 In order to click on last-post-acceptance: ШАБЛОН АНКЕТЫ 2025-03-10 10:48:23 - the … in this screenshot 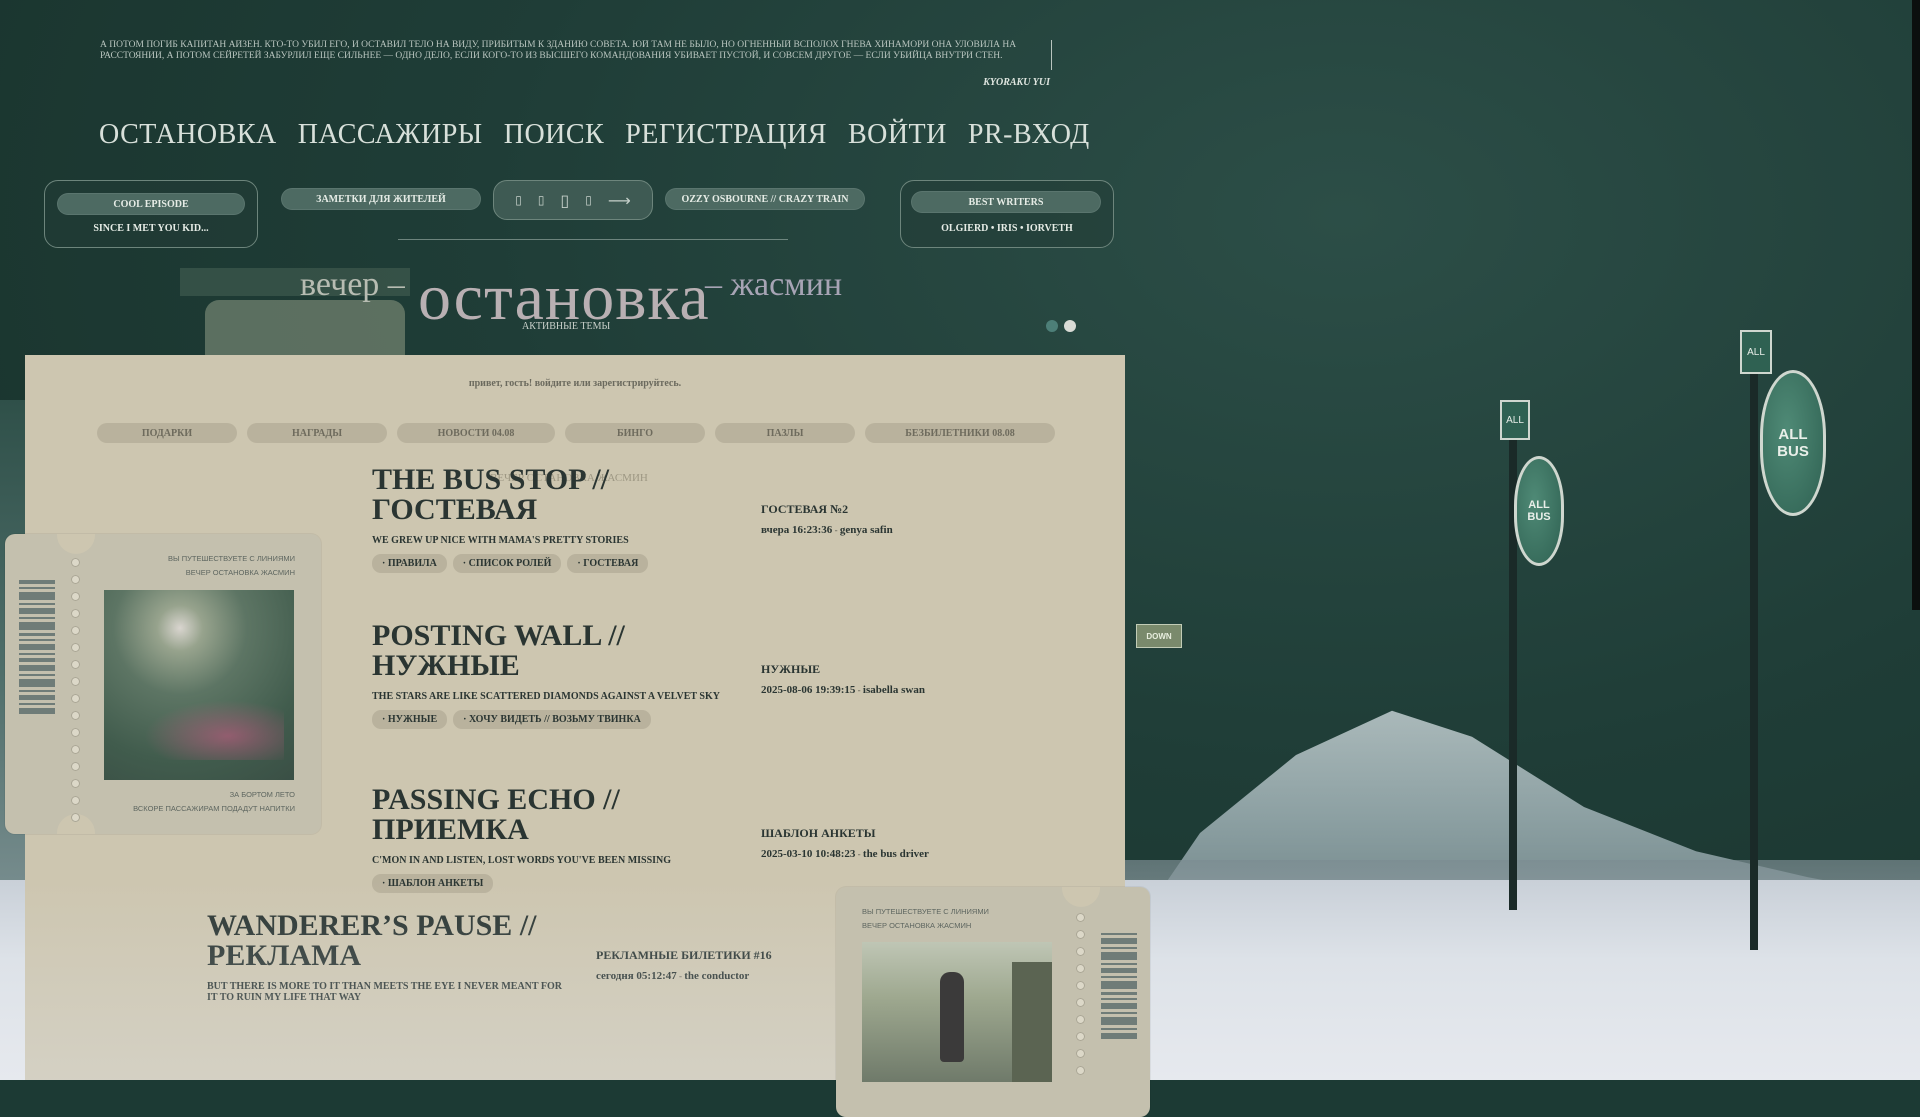, I will do `click(901, 843)`.